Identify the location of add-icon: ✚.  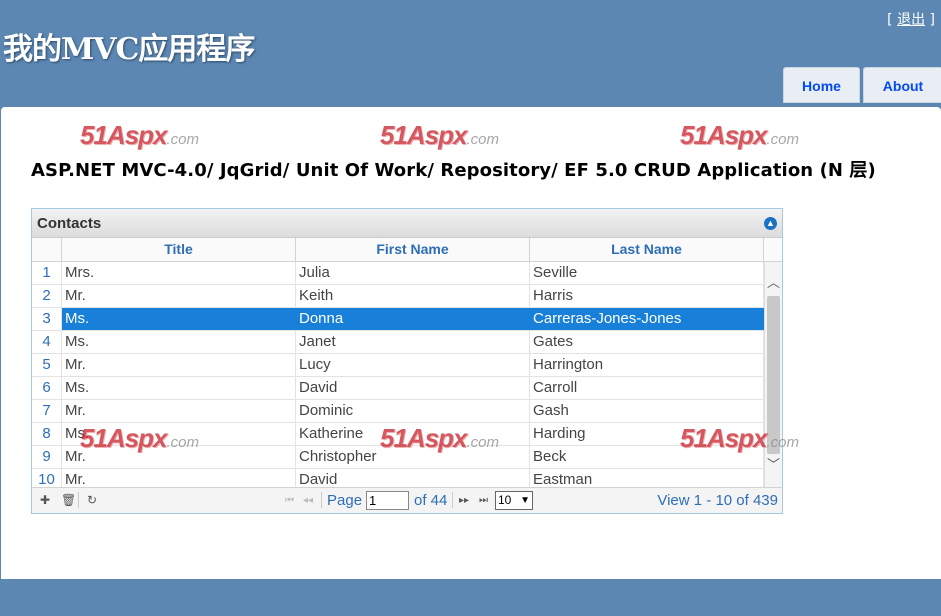
(45, 500).